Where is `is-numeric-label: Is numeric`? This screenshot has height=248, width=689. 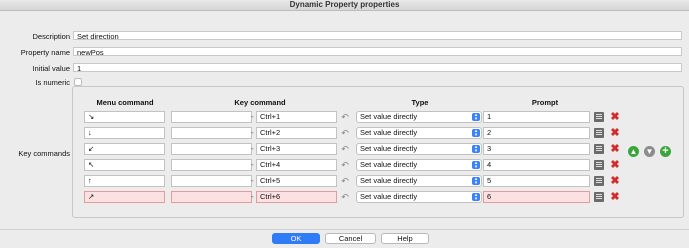
is-numeric-label: Is numeric is located at coordinates (52, 82).